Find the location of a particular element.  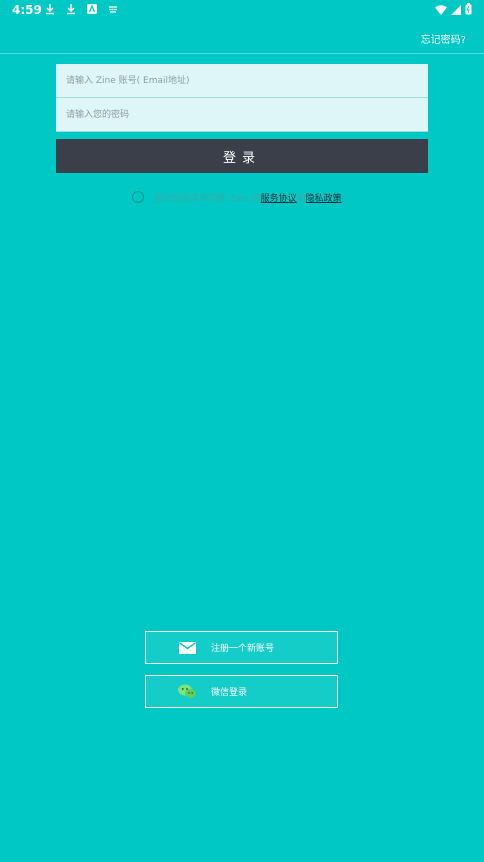

notification-icons is located at coordinates (81, 9).